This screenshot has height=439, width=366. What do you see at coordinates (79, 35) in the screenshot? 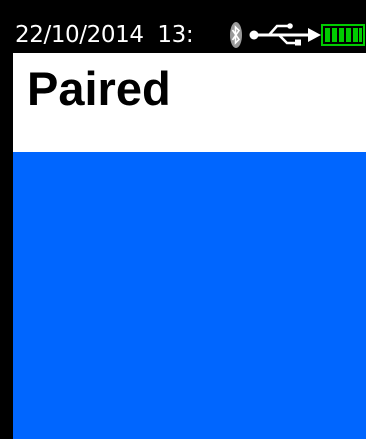
I see `status-date: 22/10/2014` at bounding box center [79, 35].